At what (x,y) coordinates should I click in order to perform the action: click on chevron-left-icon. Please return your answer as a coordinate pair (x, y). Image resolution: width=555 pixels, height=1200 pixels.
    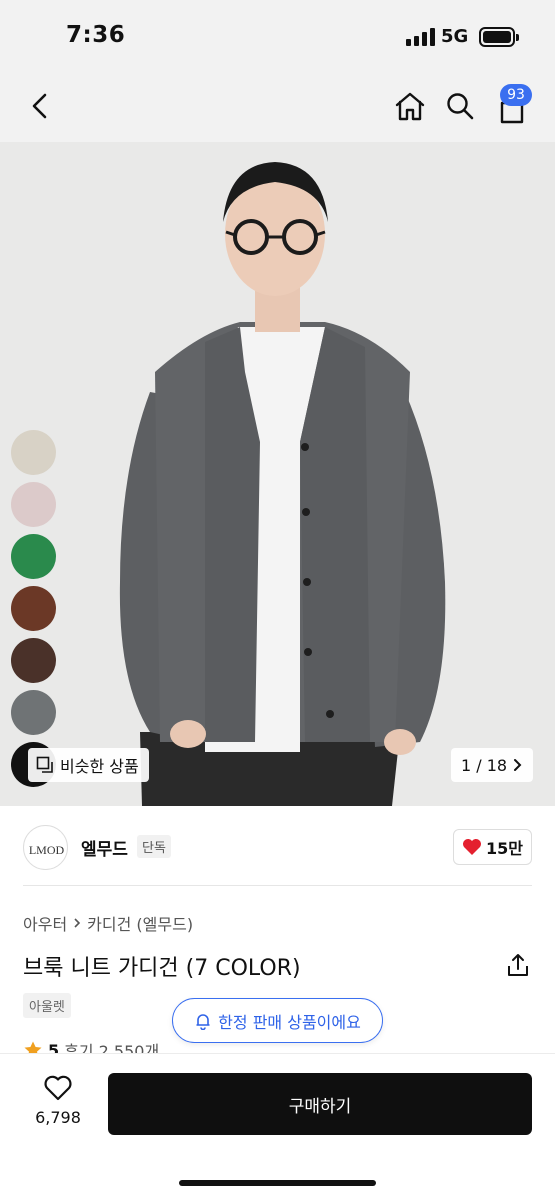
    Looking at the image, I should click on (39, 106).